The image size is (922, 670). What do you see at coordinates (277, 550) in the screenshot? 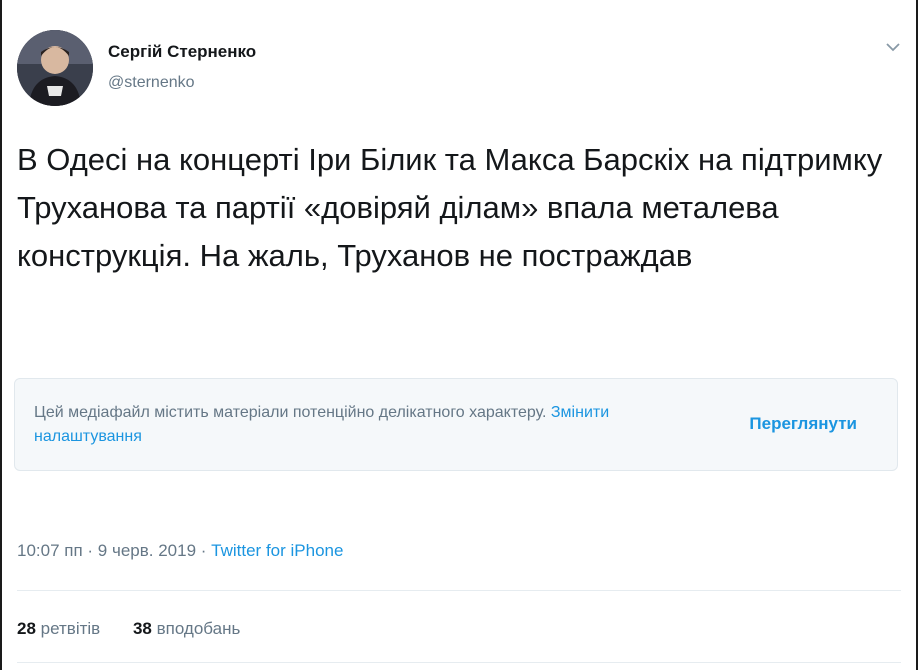
I see `tweet-source: Twitter for iPhone` at bounding box center [277, 550].